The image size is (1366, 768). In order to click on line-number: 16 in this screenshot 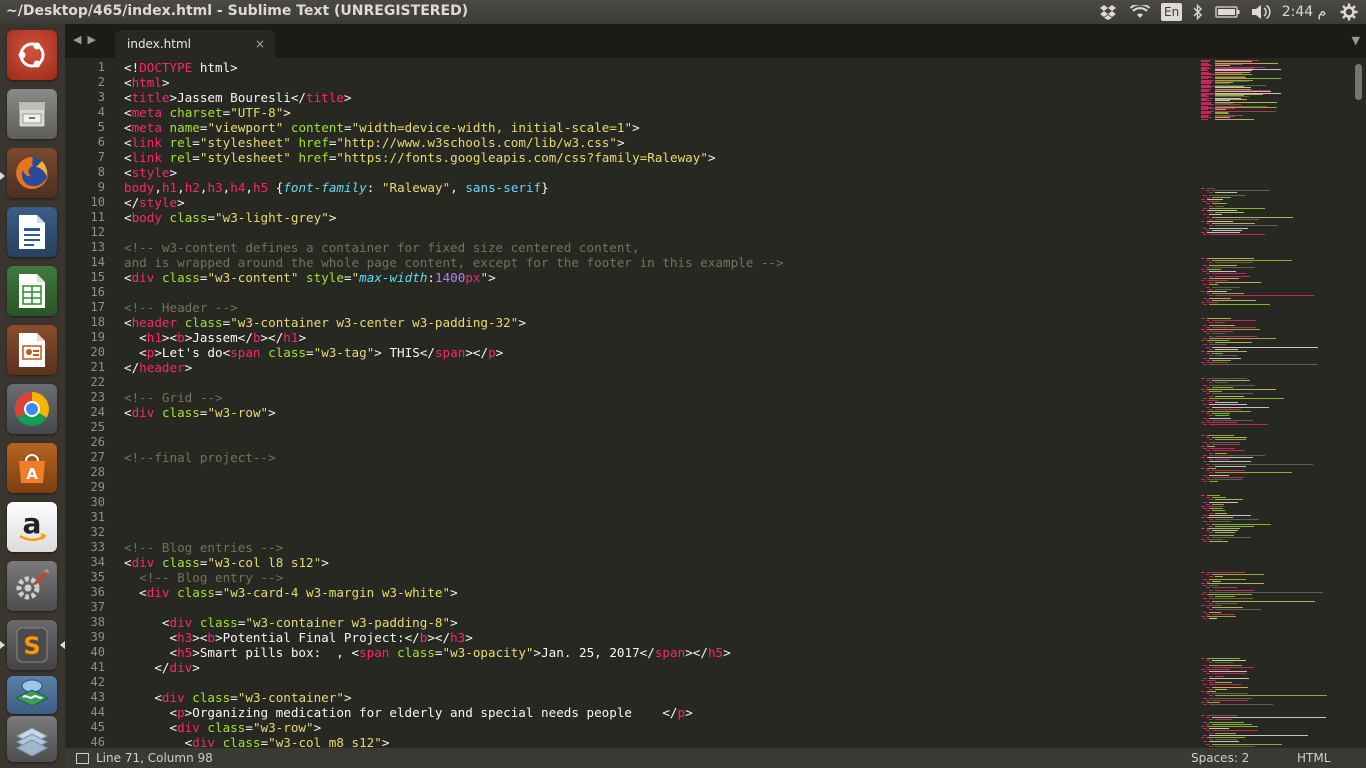, I will do `click(97, 292)`.